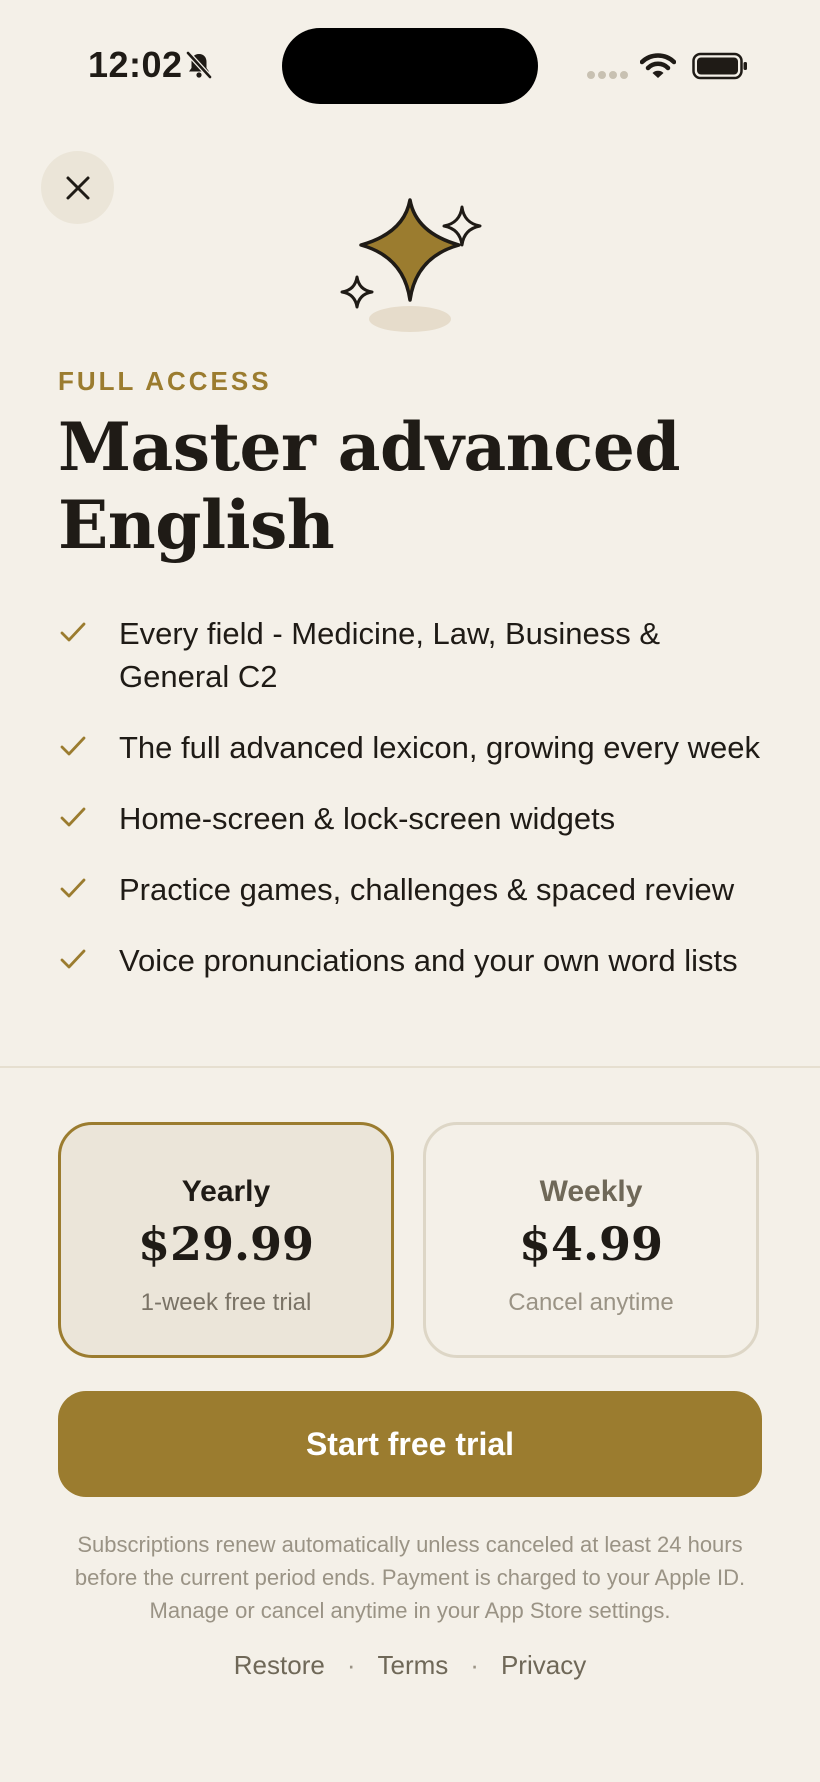 The height and width of the screenshot is (1782, 820). I want to click on eyebrow-label: FULL ACCESS, so click(165, 381).